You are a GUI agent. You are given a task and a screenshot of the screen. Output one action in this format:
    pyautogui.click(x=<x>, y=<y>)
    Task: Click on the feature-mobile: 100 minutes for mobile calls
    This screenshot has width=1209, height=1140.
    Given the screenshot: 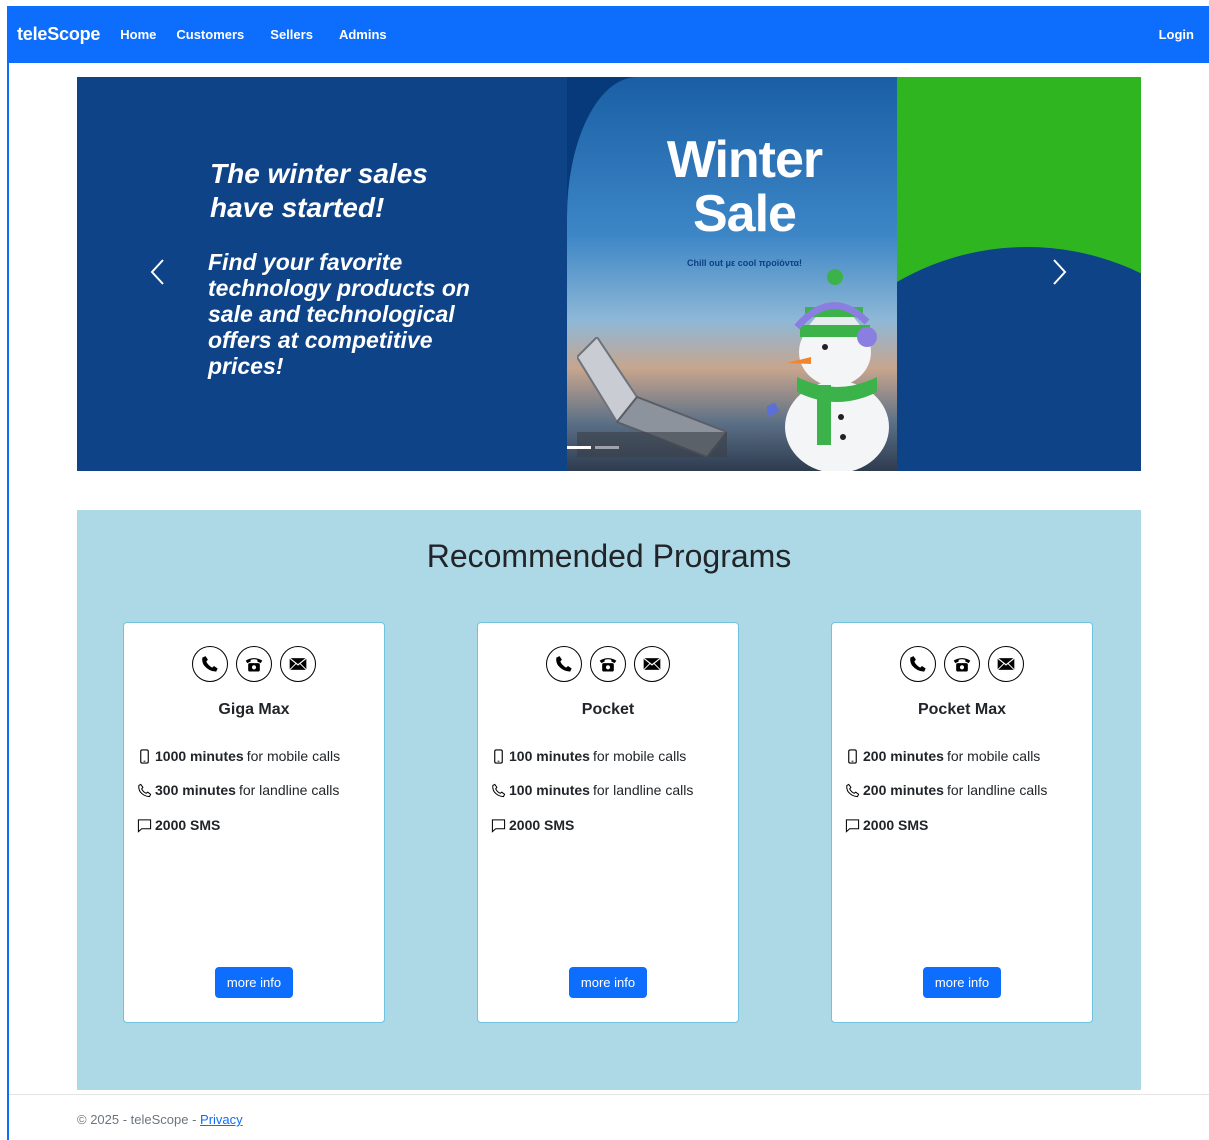 What is the action you would take?
    pyautogui.click(x=588, y=756)
    